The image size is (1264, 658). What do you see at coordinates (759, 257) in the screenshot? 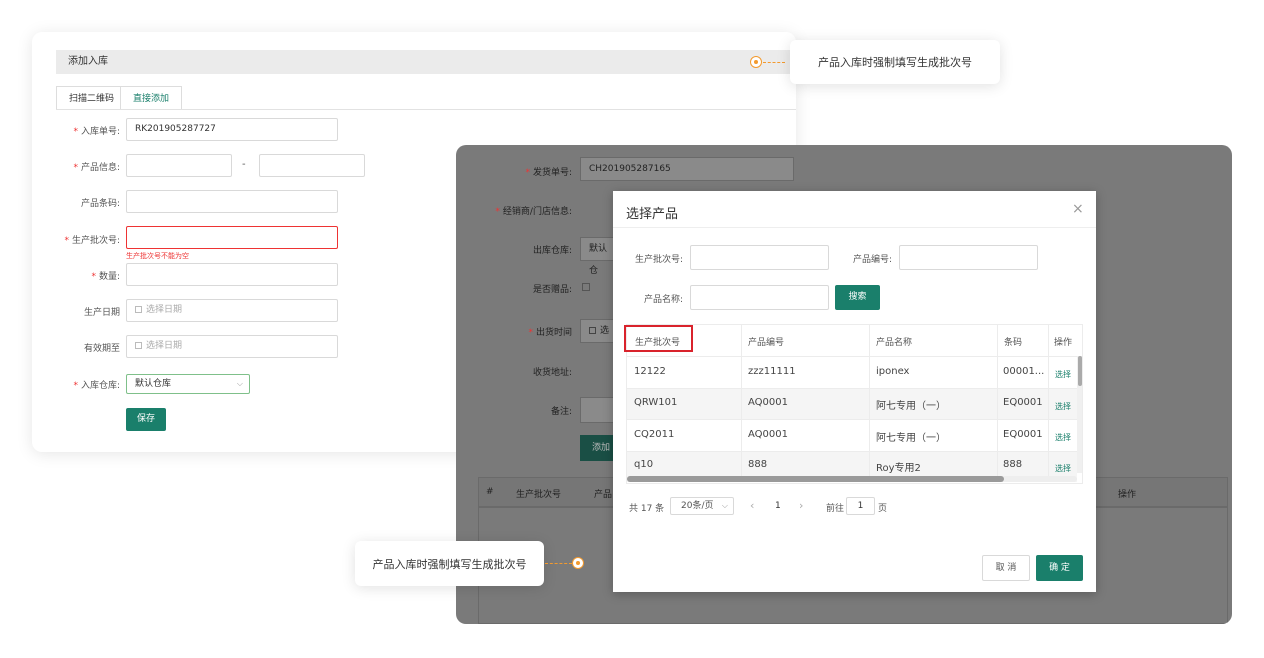
I see `filter-batch-input` at bounding box center [759, 257].